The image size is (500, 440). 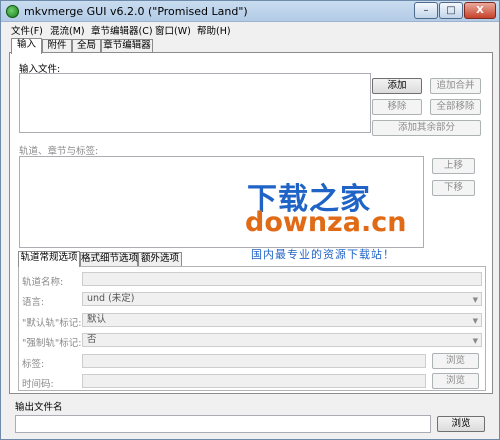 I want to click on tab-extra-options: 额外选项, so click(x=160, y=259).